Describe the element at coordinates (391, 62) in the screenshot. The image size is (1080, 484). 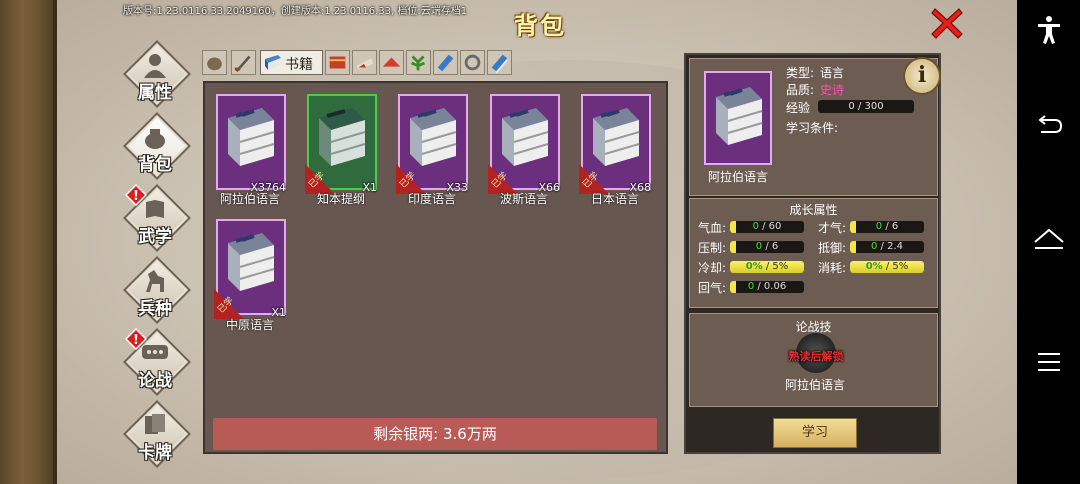
I see `hat-icon` at that location.